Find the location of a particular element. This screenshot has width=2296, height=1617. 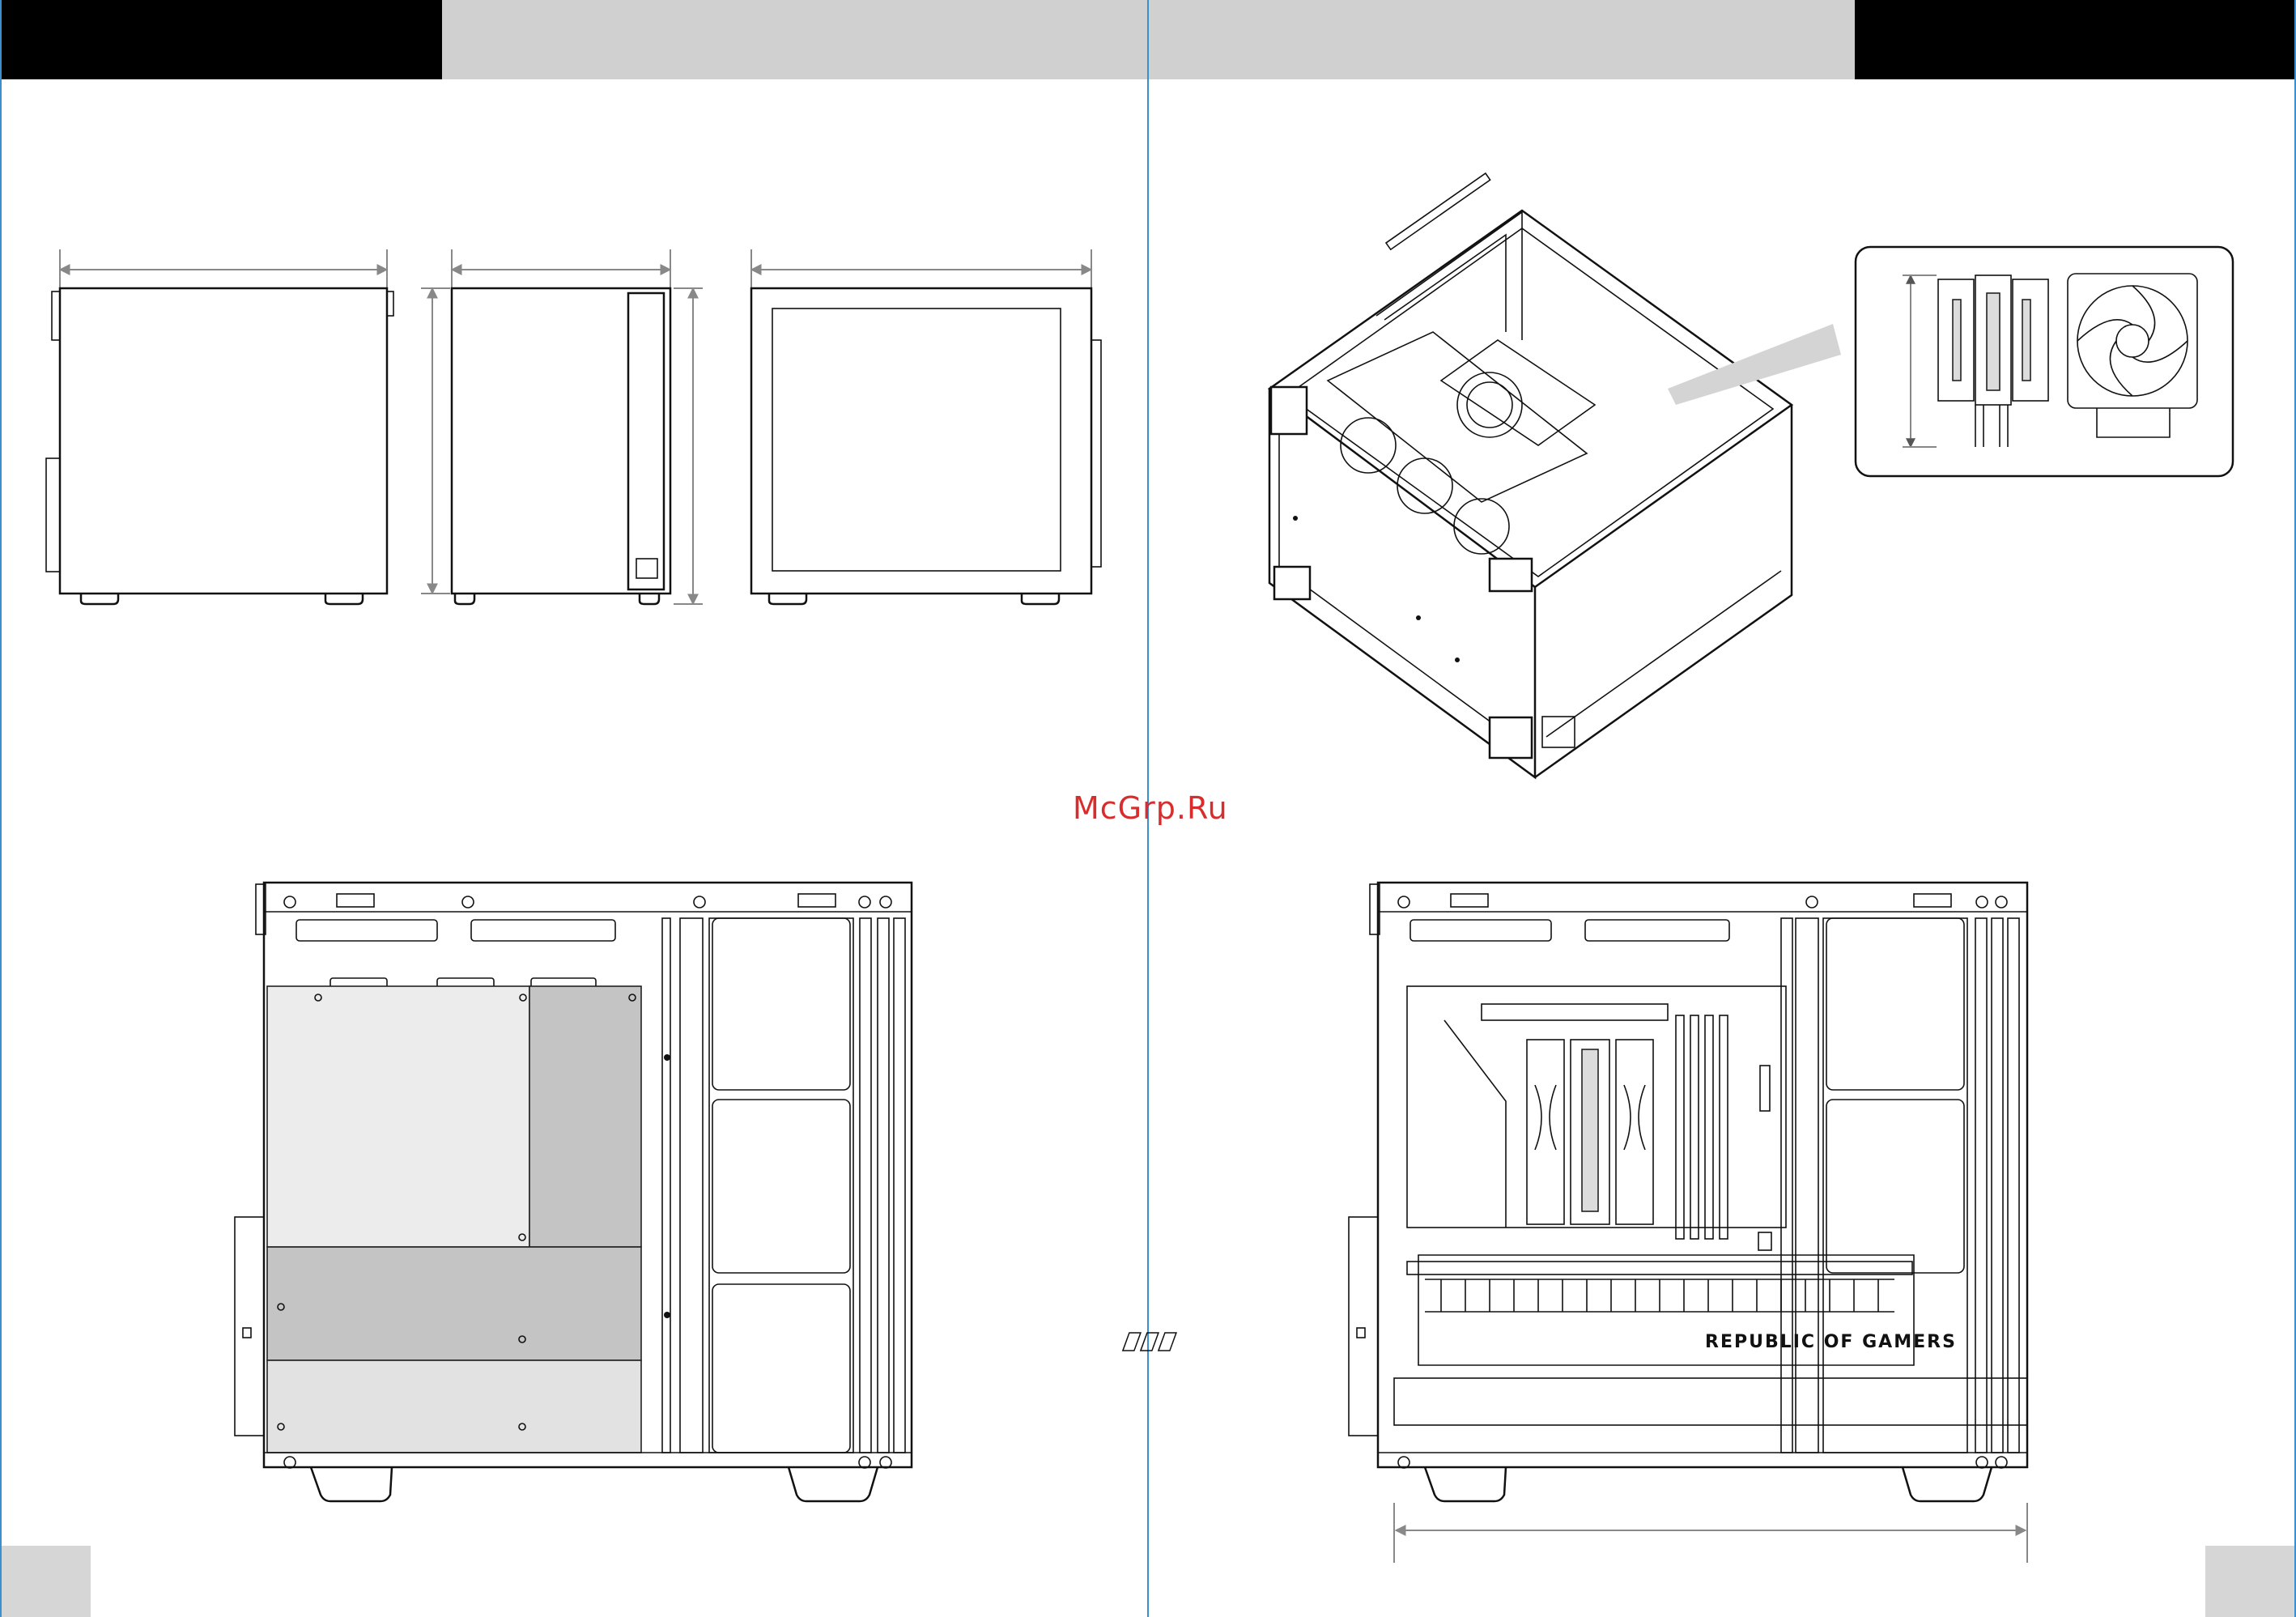

case-glass-side-view is located at coordinates (926, 428).